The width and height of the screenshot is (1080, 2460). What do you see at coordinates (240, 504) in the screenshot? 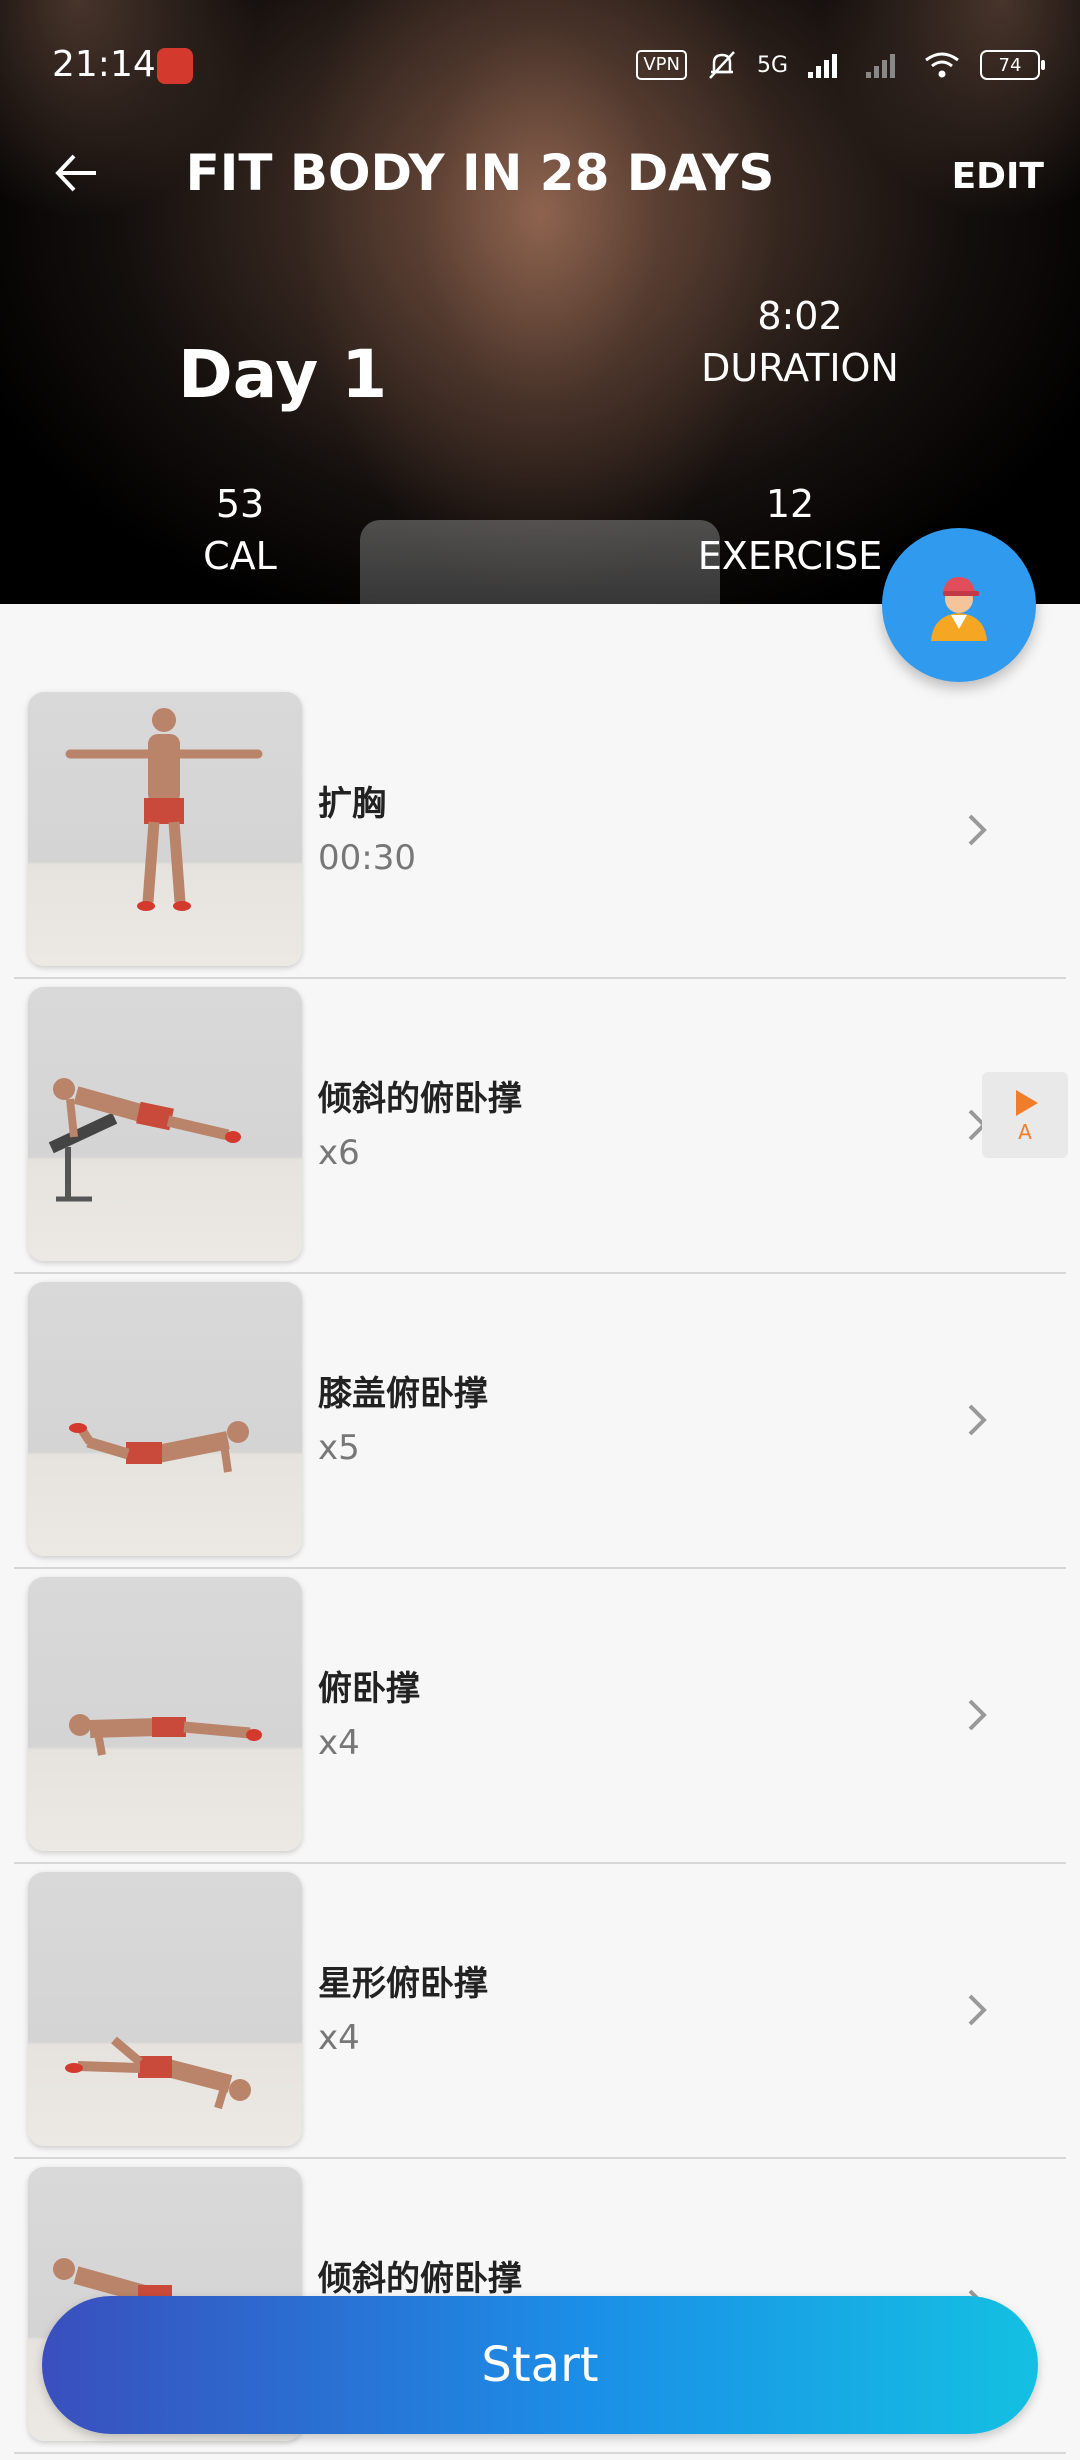
I see `cal-value: 53` at bounding box center [240, 504].